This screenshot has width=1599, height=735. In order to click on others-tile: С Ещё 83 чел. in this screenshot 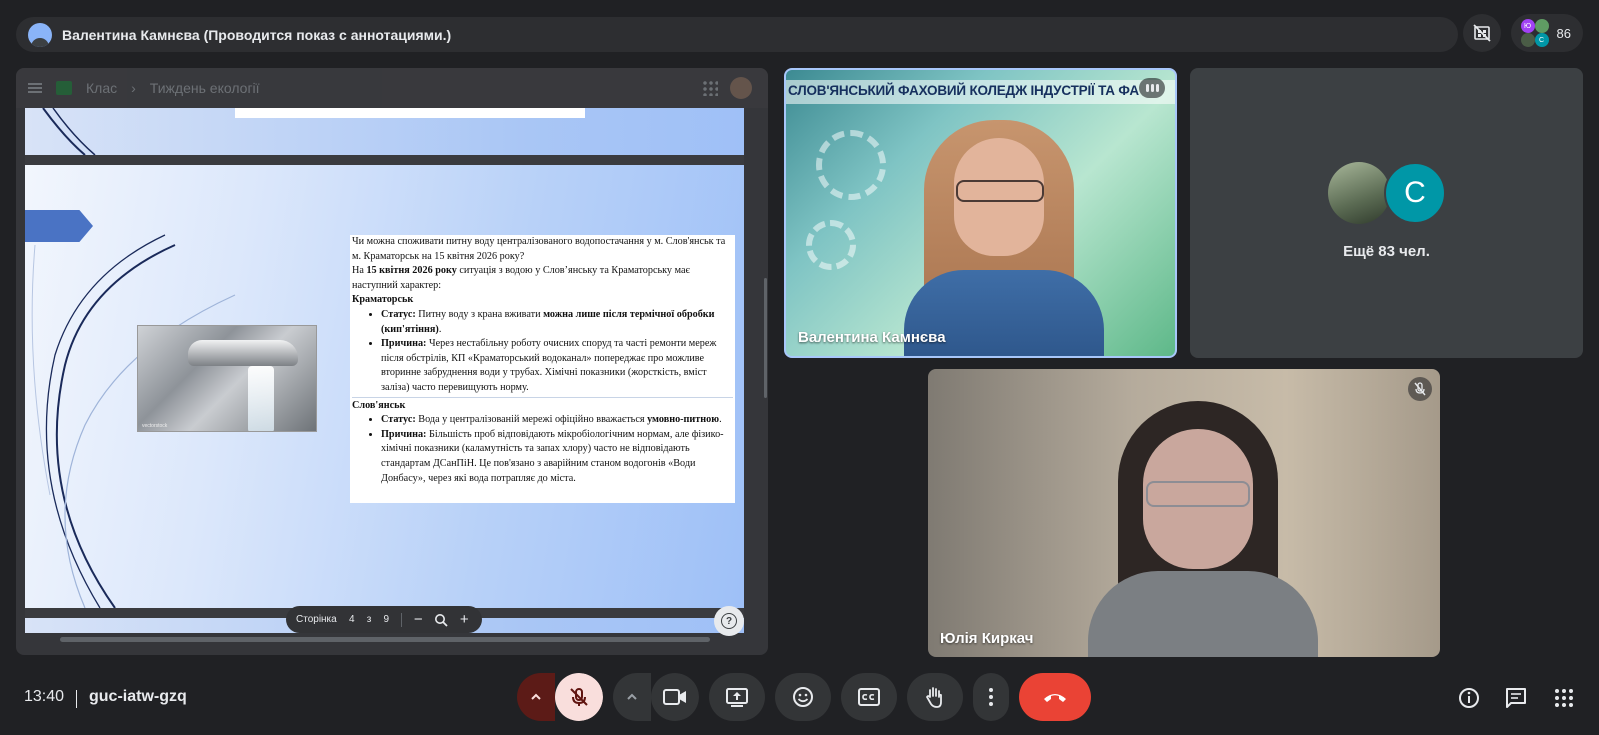, I will do `click(1386, 213)`.